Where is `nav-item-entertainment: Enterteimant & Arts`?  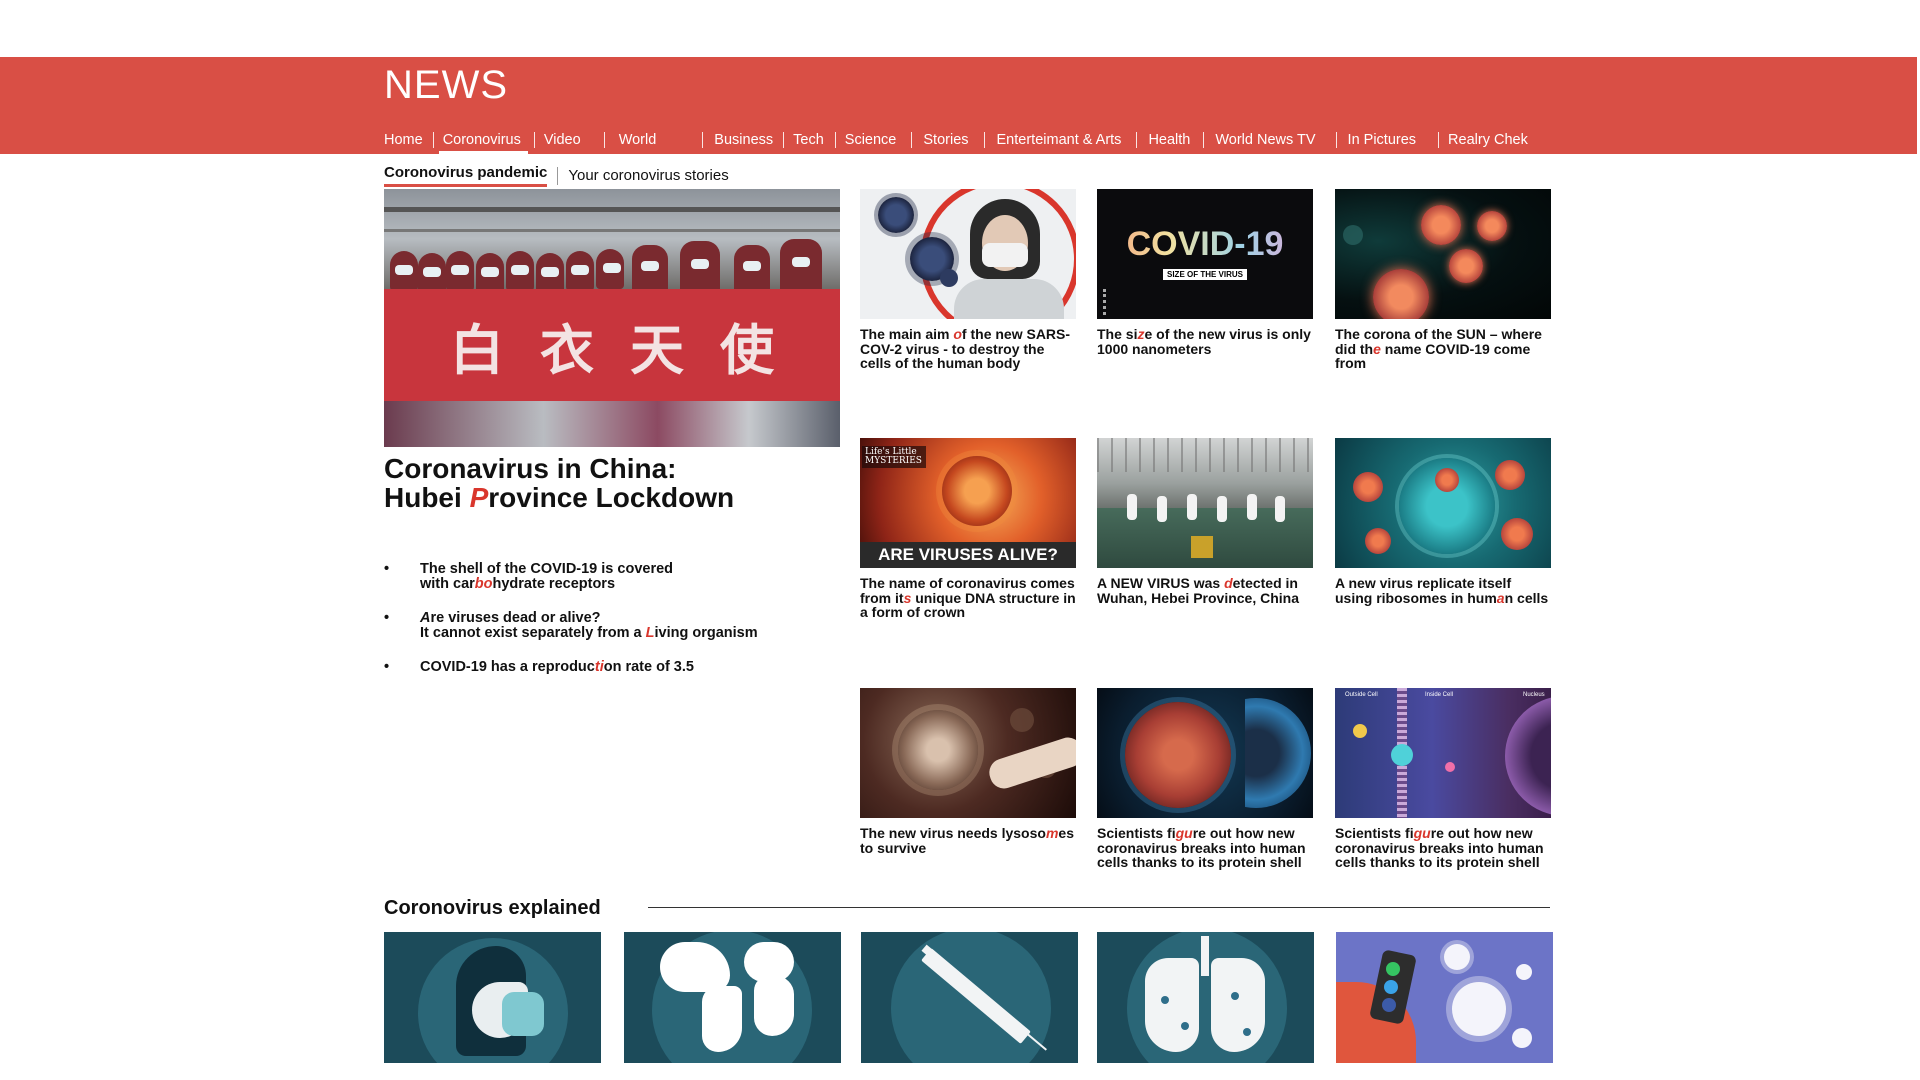 nav-item-entertainment: Enterteimant & Arts is located at coordinates (1060, 140).